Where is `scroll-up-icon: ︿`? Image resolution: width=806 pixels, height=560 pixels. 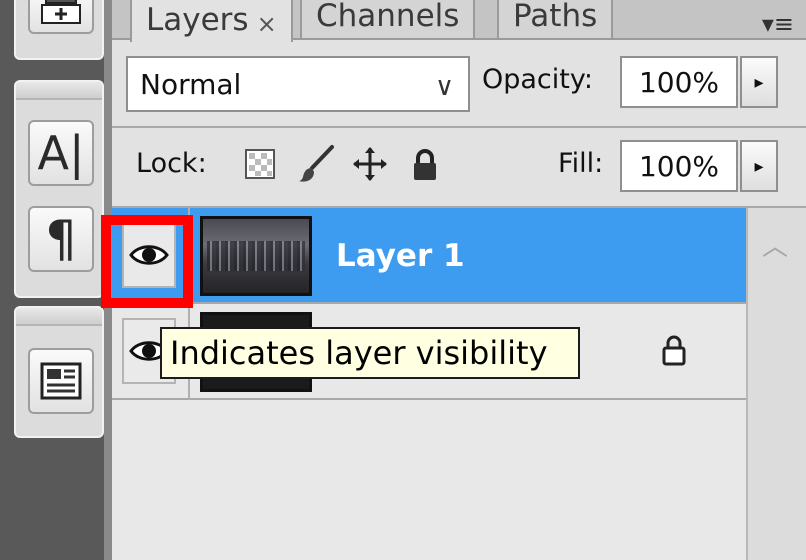
scroll-up-icon: ︿ is located at coordinates (775, 244).